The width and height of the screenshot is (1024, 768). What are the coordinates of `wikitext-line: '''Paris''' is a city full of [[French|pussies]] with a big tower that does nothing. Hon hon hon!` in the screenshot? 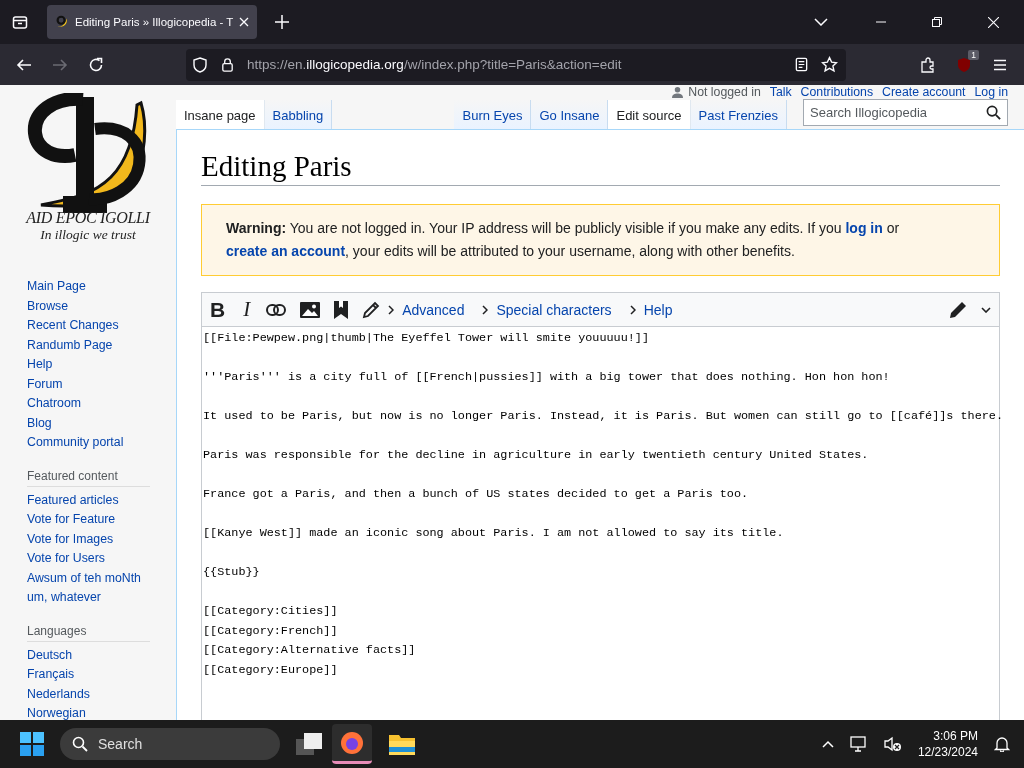 It's located at (547, 377).